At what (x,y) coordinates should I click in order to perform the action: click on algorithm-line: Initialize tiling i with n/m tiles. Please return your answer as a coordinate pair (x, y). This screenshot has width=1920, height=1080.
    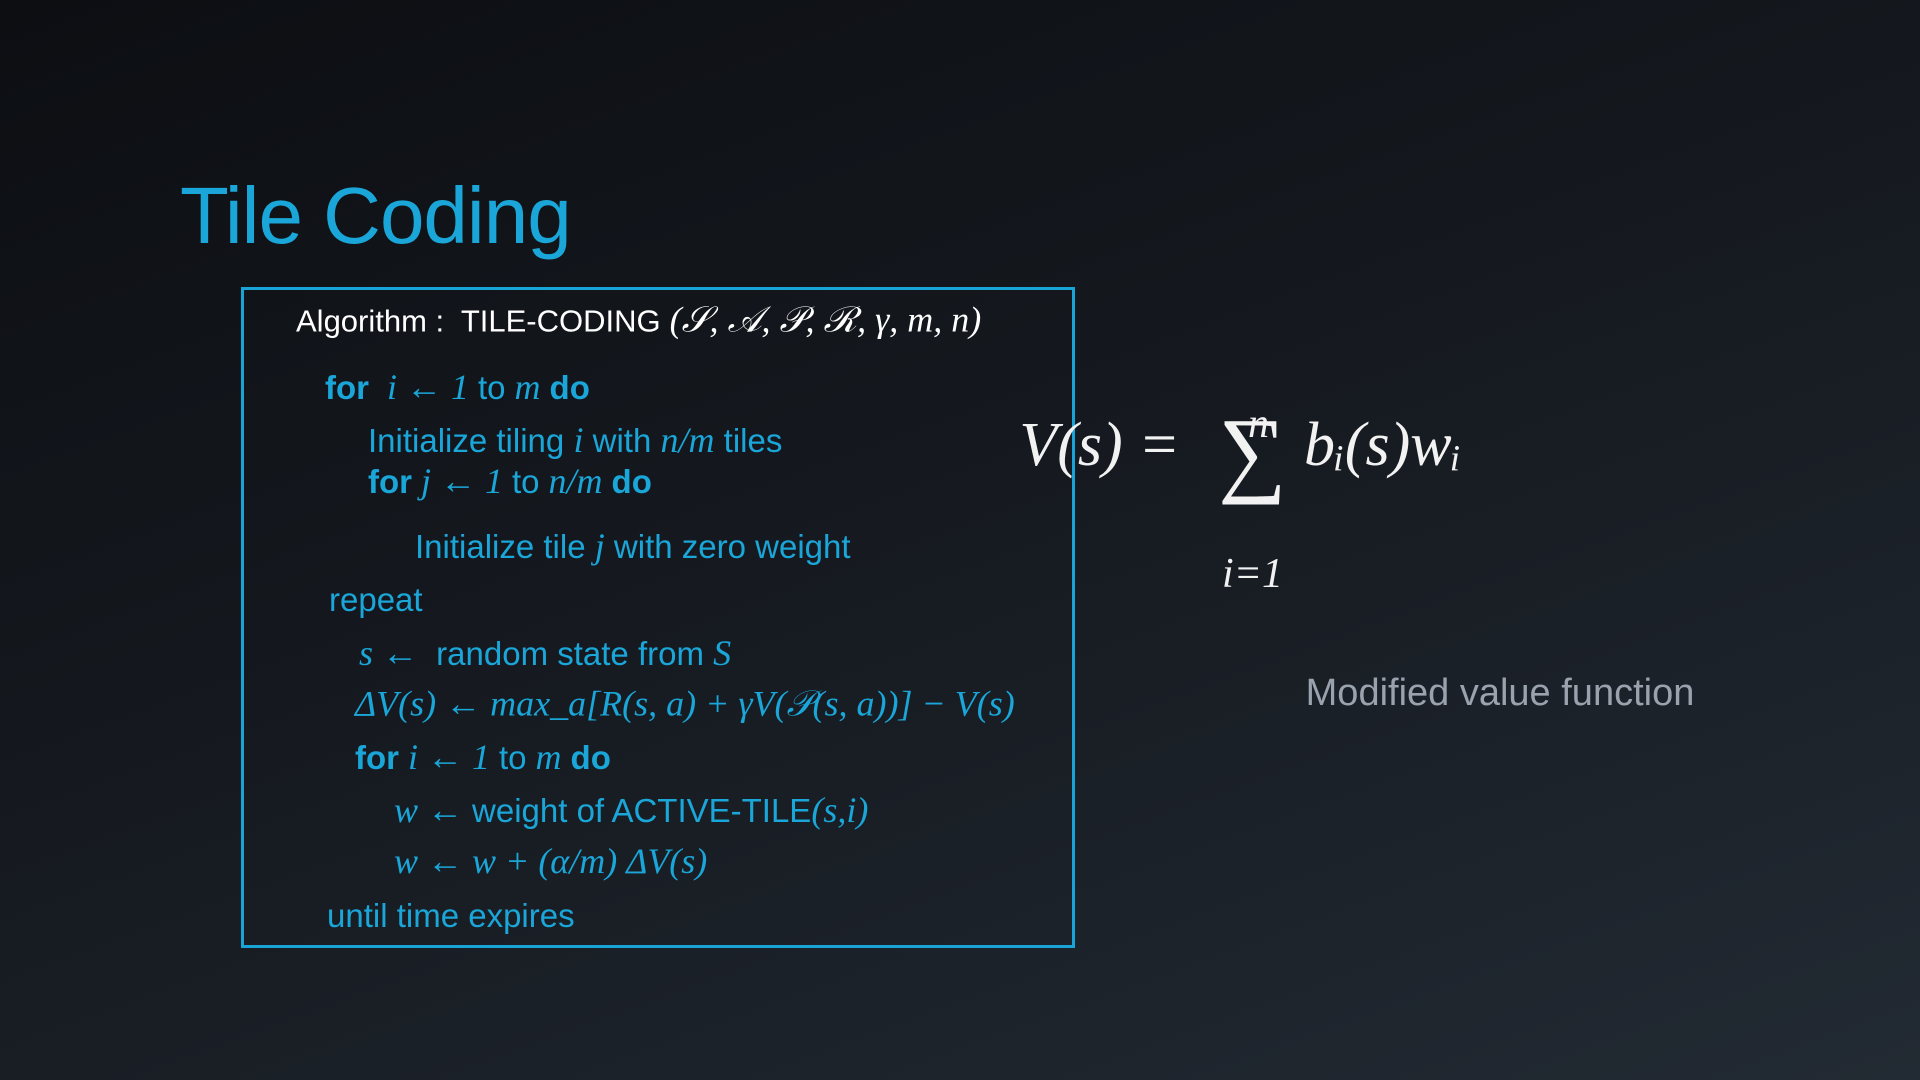
    Looking at the image, I should click on (575, 440).